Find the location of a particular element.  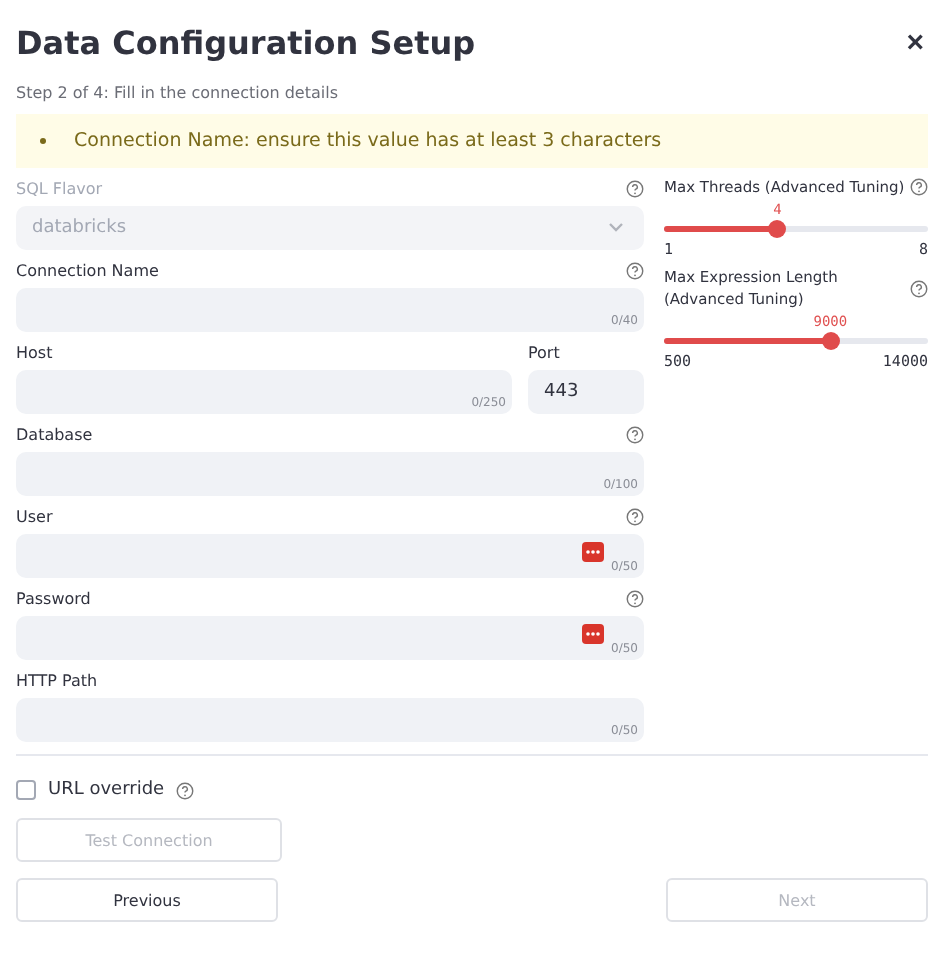

field-label: User is located at coordinates (34, 517).